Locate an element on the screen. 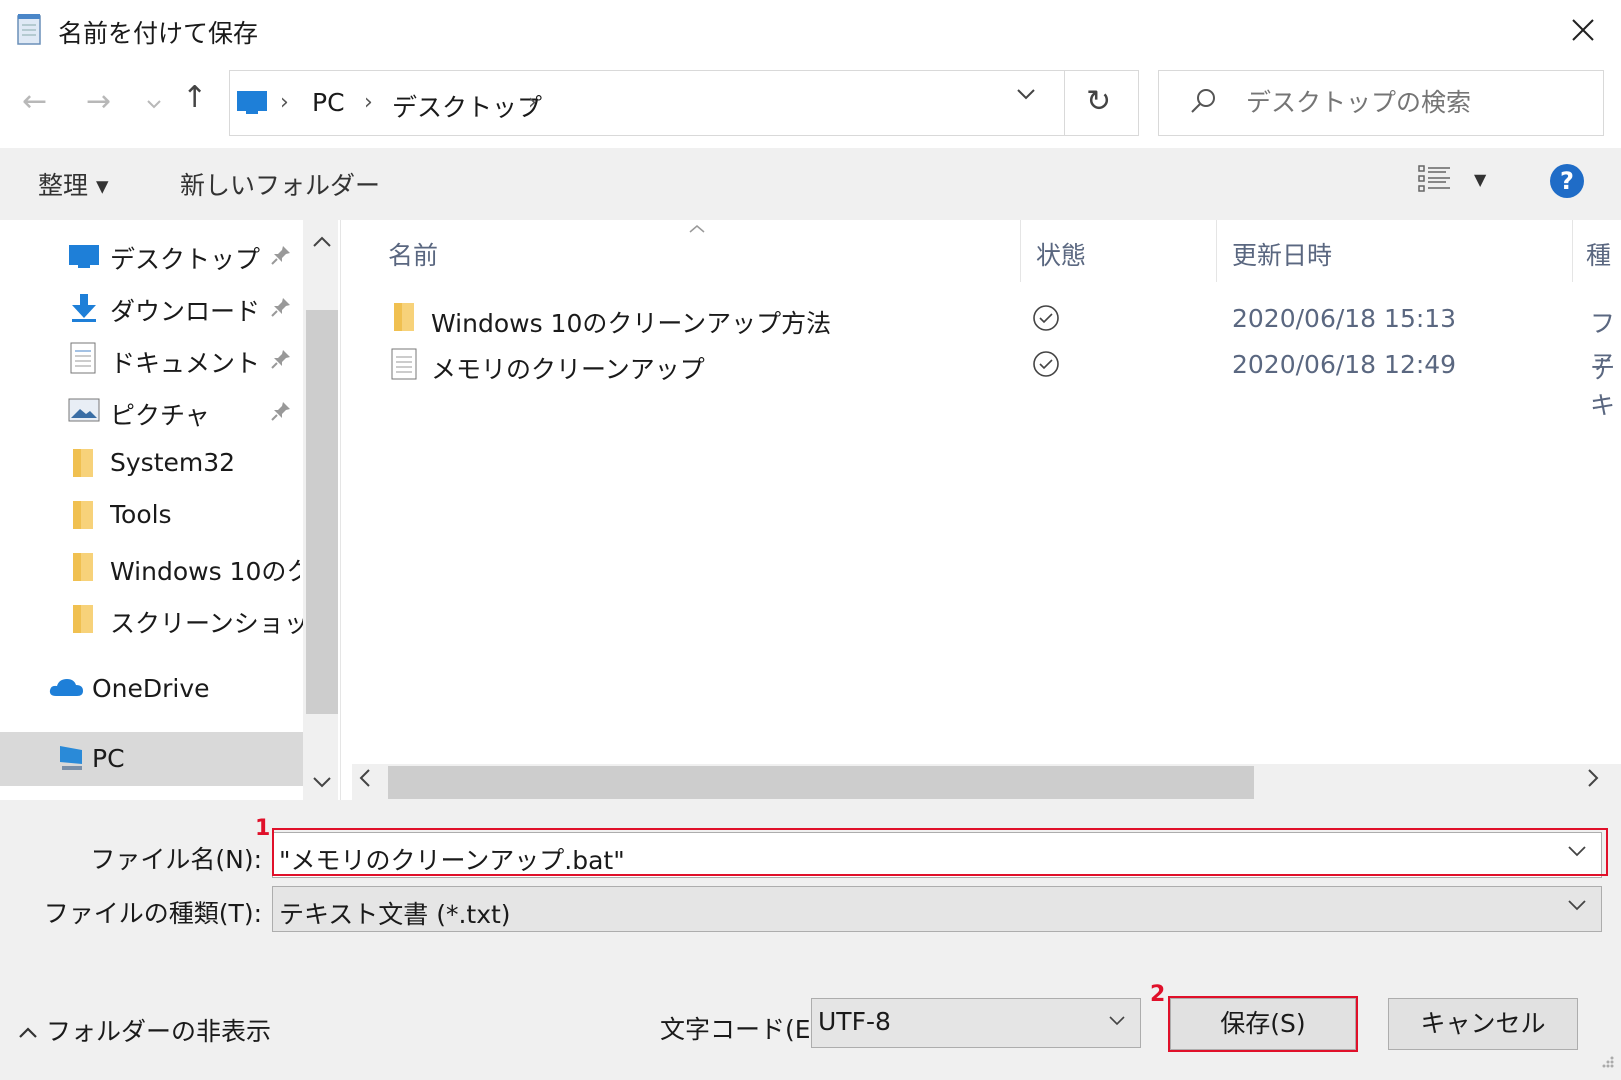 The width and height of the screenshot is (1621, 1080). horizontal-scrollbar-thumb is located at coordinates (821, 782).